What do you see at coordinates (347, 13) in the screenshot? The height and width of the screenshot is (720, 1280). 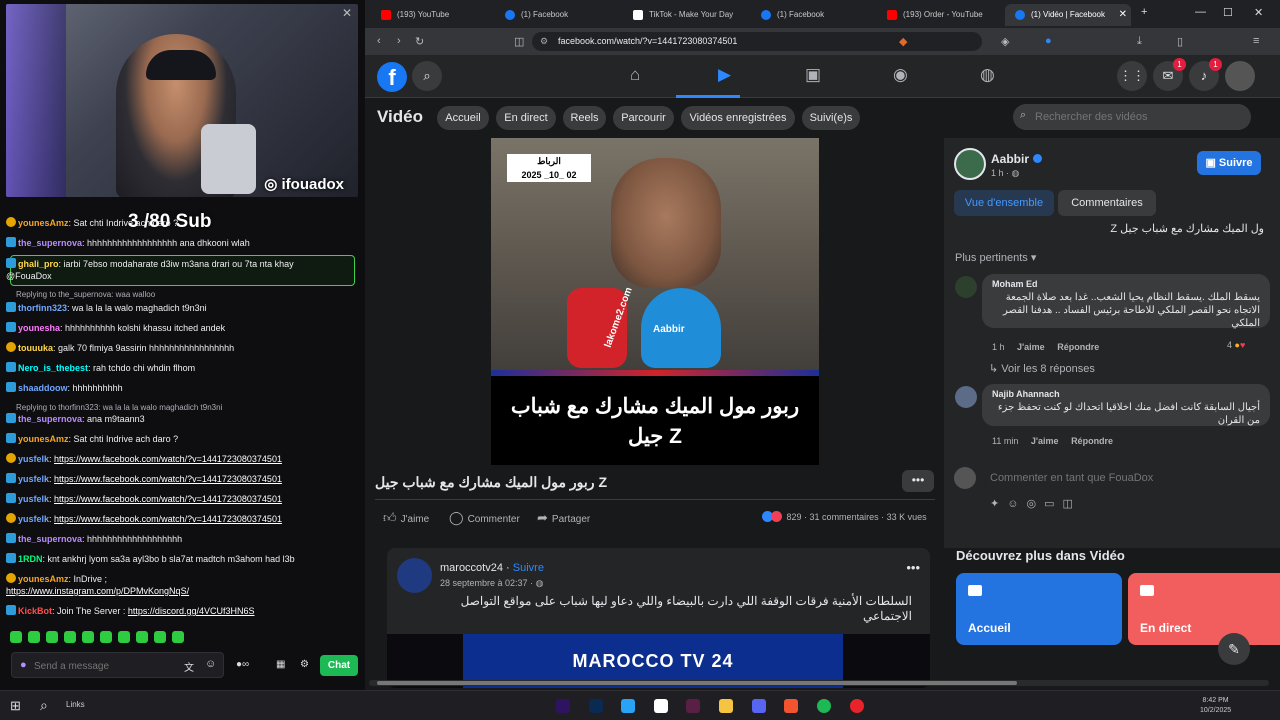 I see `close-icon: ✕` at bounding box center [347, 13].